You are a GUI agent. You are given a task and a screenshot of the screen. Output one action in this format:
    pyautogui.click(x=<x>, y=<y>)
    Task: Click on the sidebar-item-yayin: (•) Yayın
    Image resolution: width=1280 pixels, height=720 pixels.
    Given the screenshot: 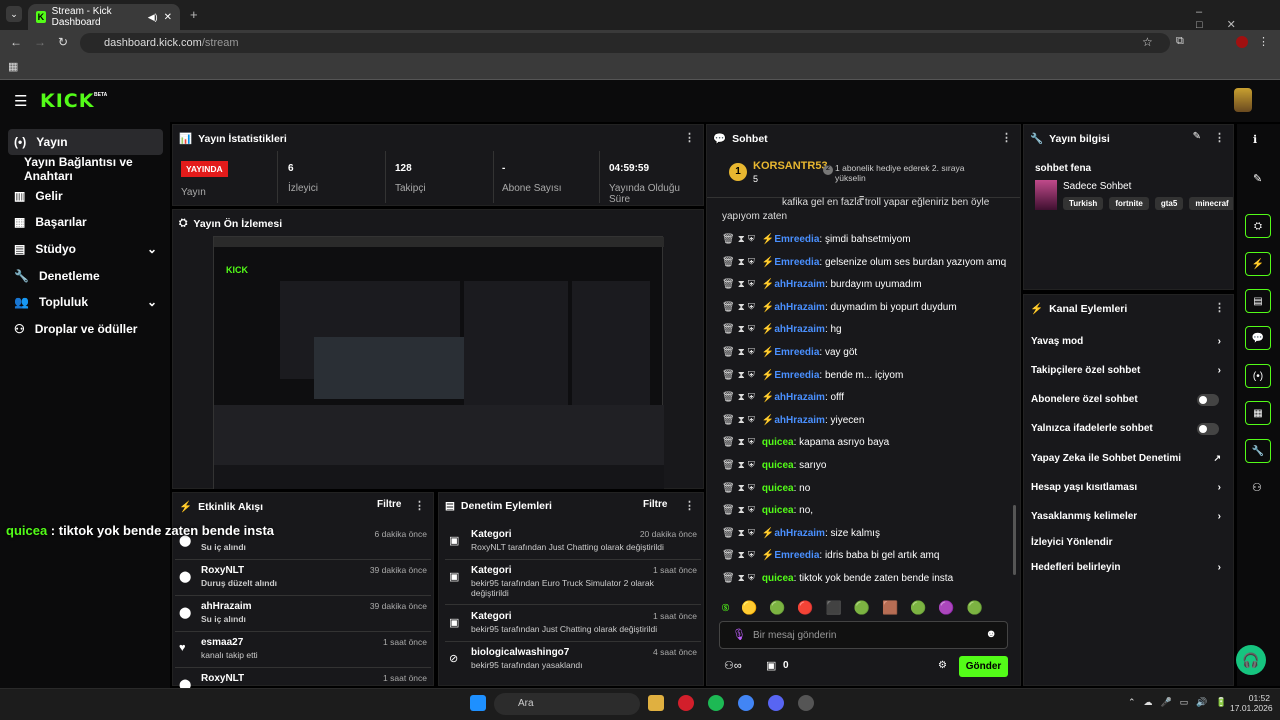 What is the action you would take?
    pyautogui.click(x=85, y=142)
    